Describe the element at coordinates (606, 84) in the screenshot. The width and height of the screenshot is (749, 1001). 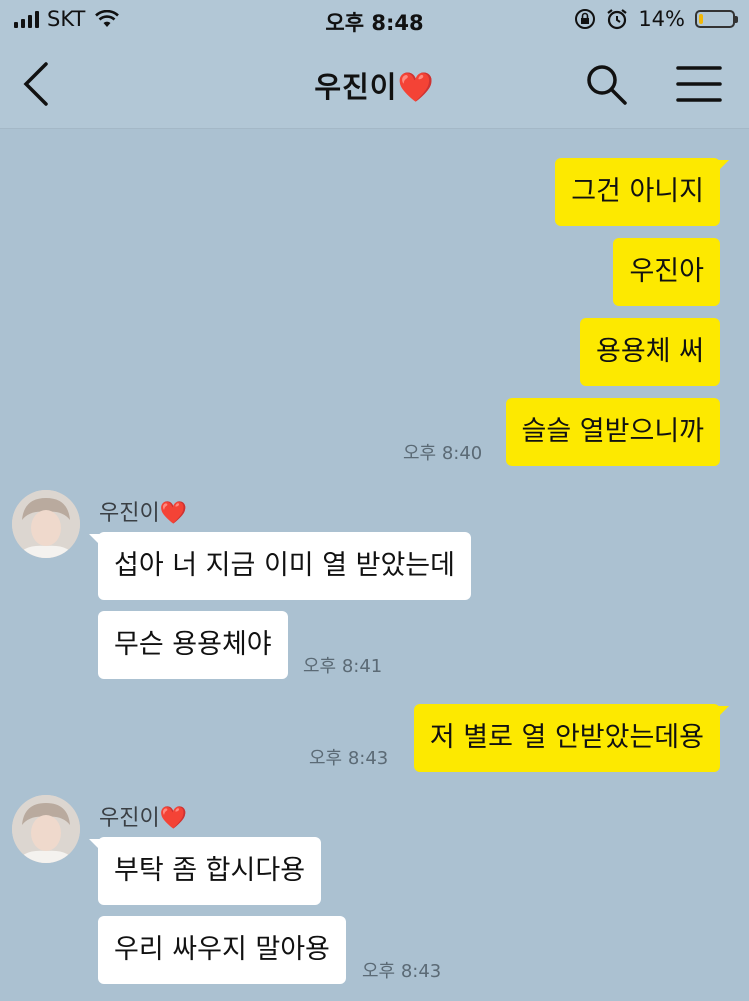
I see `search-icon` at that location.